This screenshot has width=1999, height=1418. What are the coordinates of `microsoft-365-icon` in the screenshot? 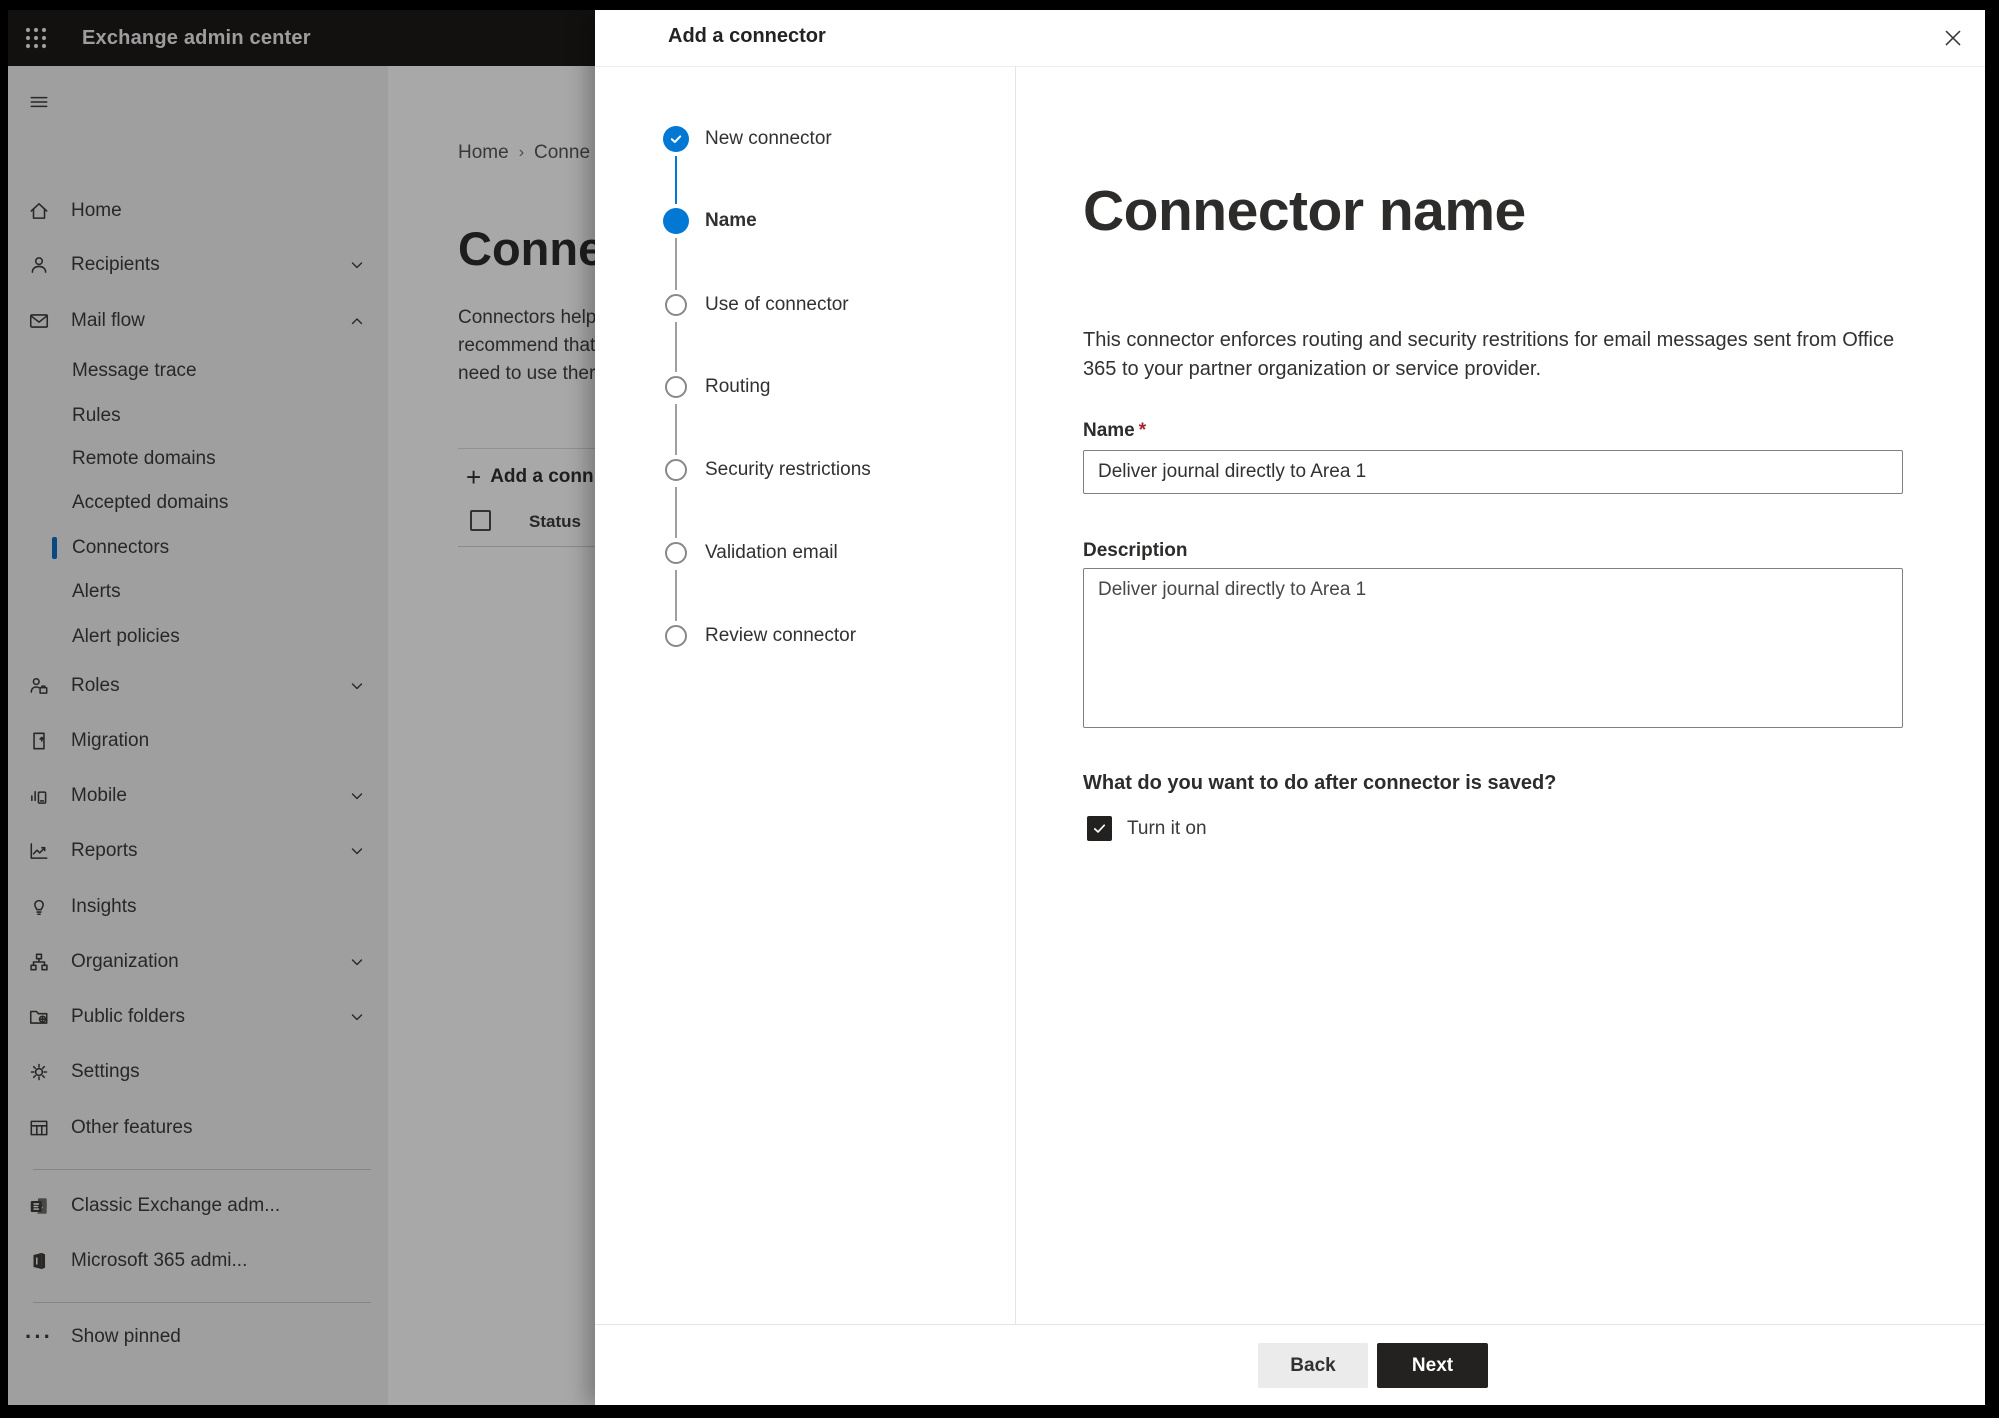 It's located at (39, 1261).